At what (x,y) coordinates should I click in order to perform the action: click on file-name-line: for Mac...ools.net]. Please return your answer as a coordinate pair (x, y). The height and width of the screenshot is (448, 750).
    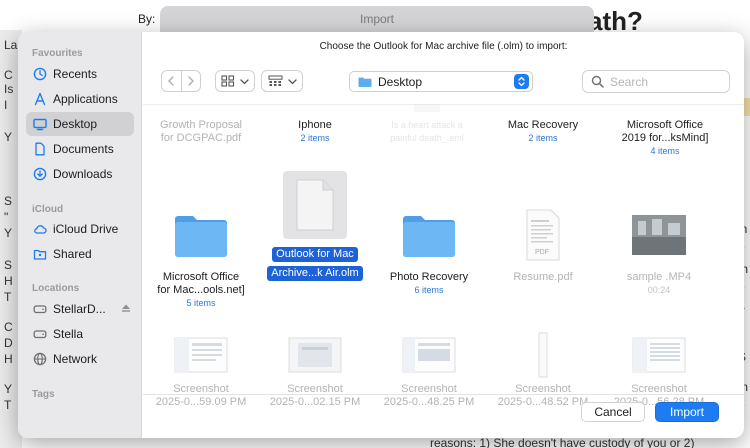
    Looking at the image, I should click on (201, 290).